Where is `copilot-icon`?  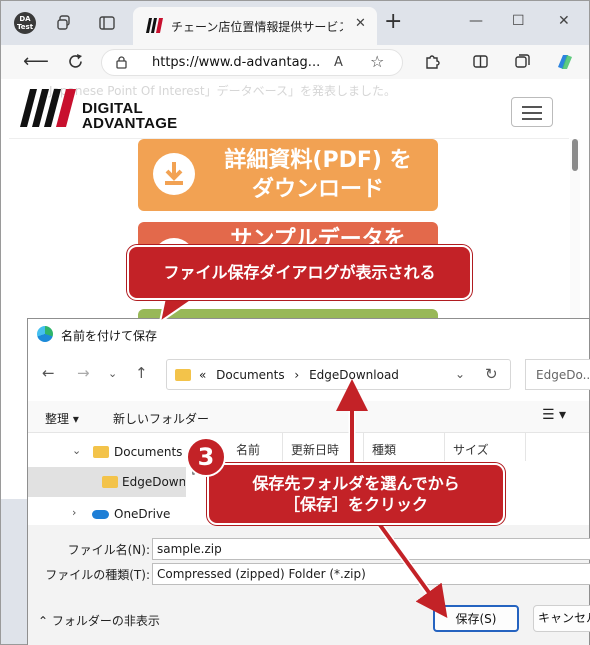 copilot-icon is located at coordinates (565, 62).